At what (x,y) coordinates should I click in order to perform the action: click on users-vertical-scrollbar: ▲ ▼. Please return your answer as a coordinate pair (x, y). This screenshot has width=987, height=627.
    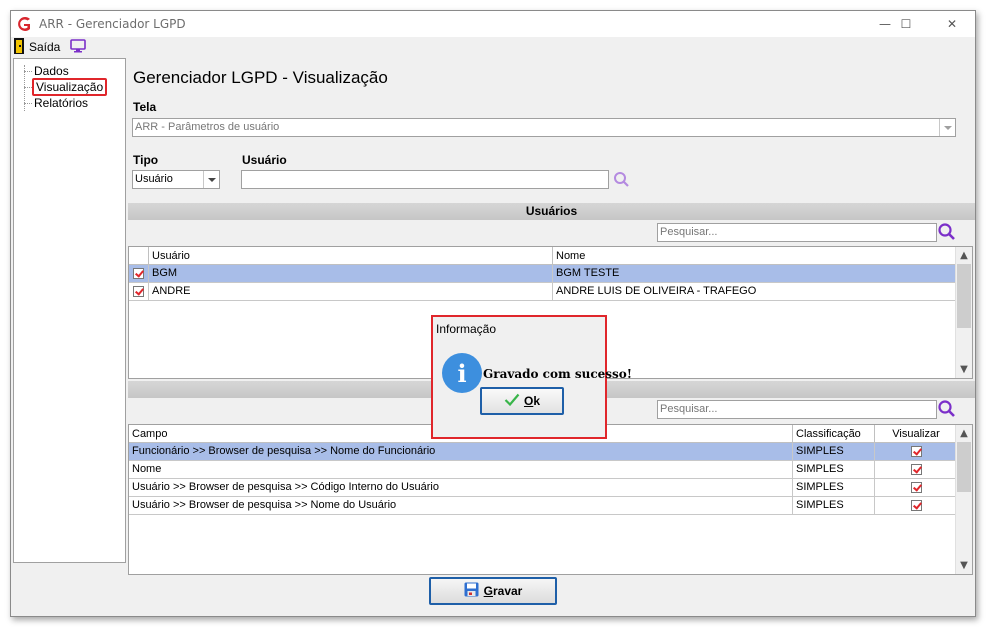
    Looking at the image, I should click on (963, 312).